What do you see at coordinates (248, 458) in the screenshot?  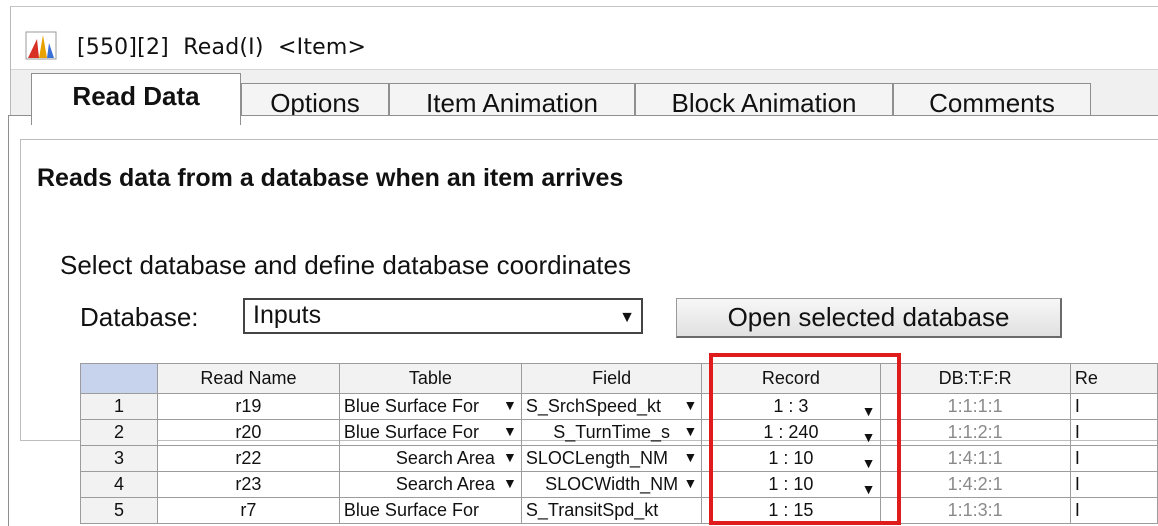 I see `read-name-cell: r22` at bounding box center [248, 458].